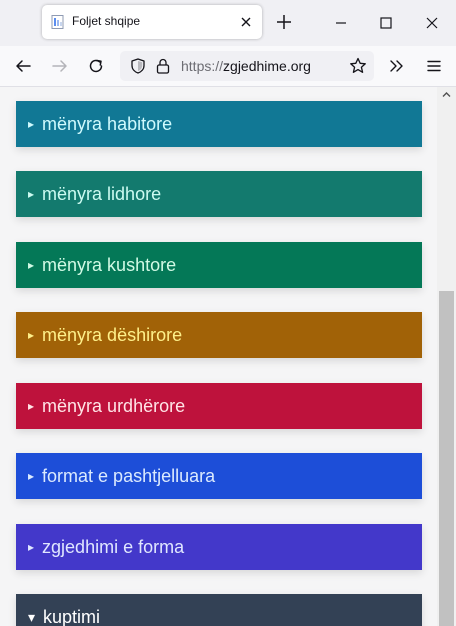  I want to click on section-label: zgjedhimi e forma, so click(113, 546).